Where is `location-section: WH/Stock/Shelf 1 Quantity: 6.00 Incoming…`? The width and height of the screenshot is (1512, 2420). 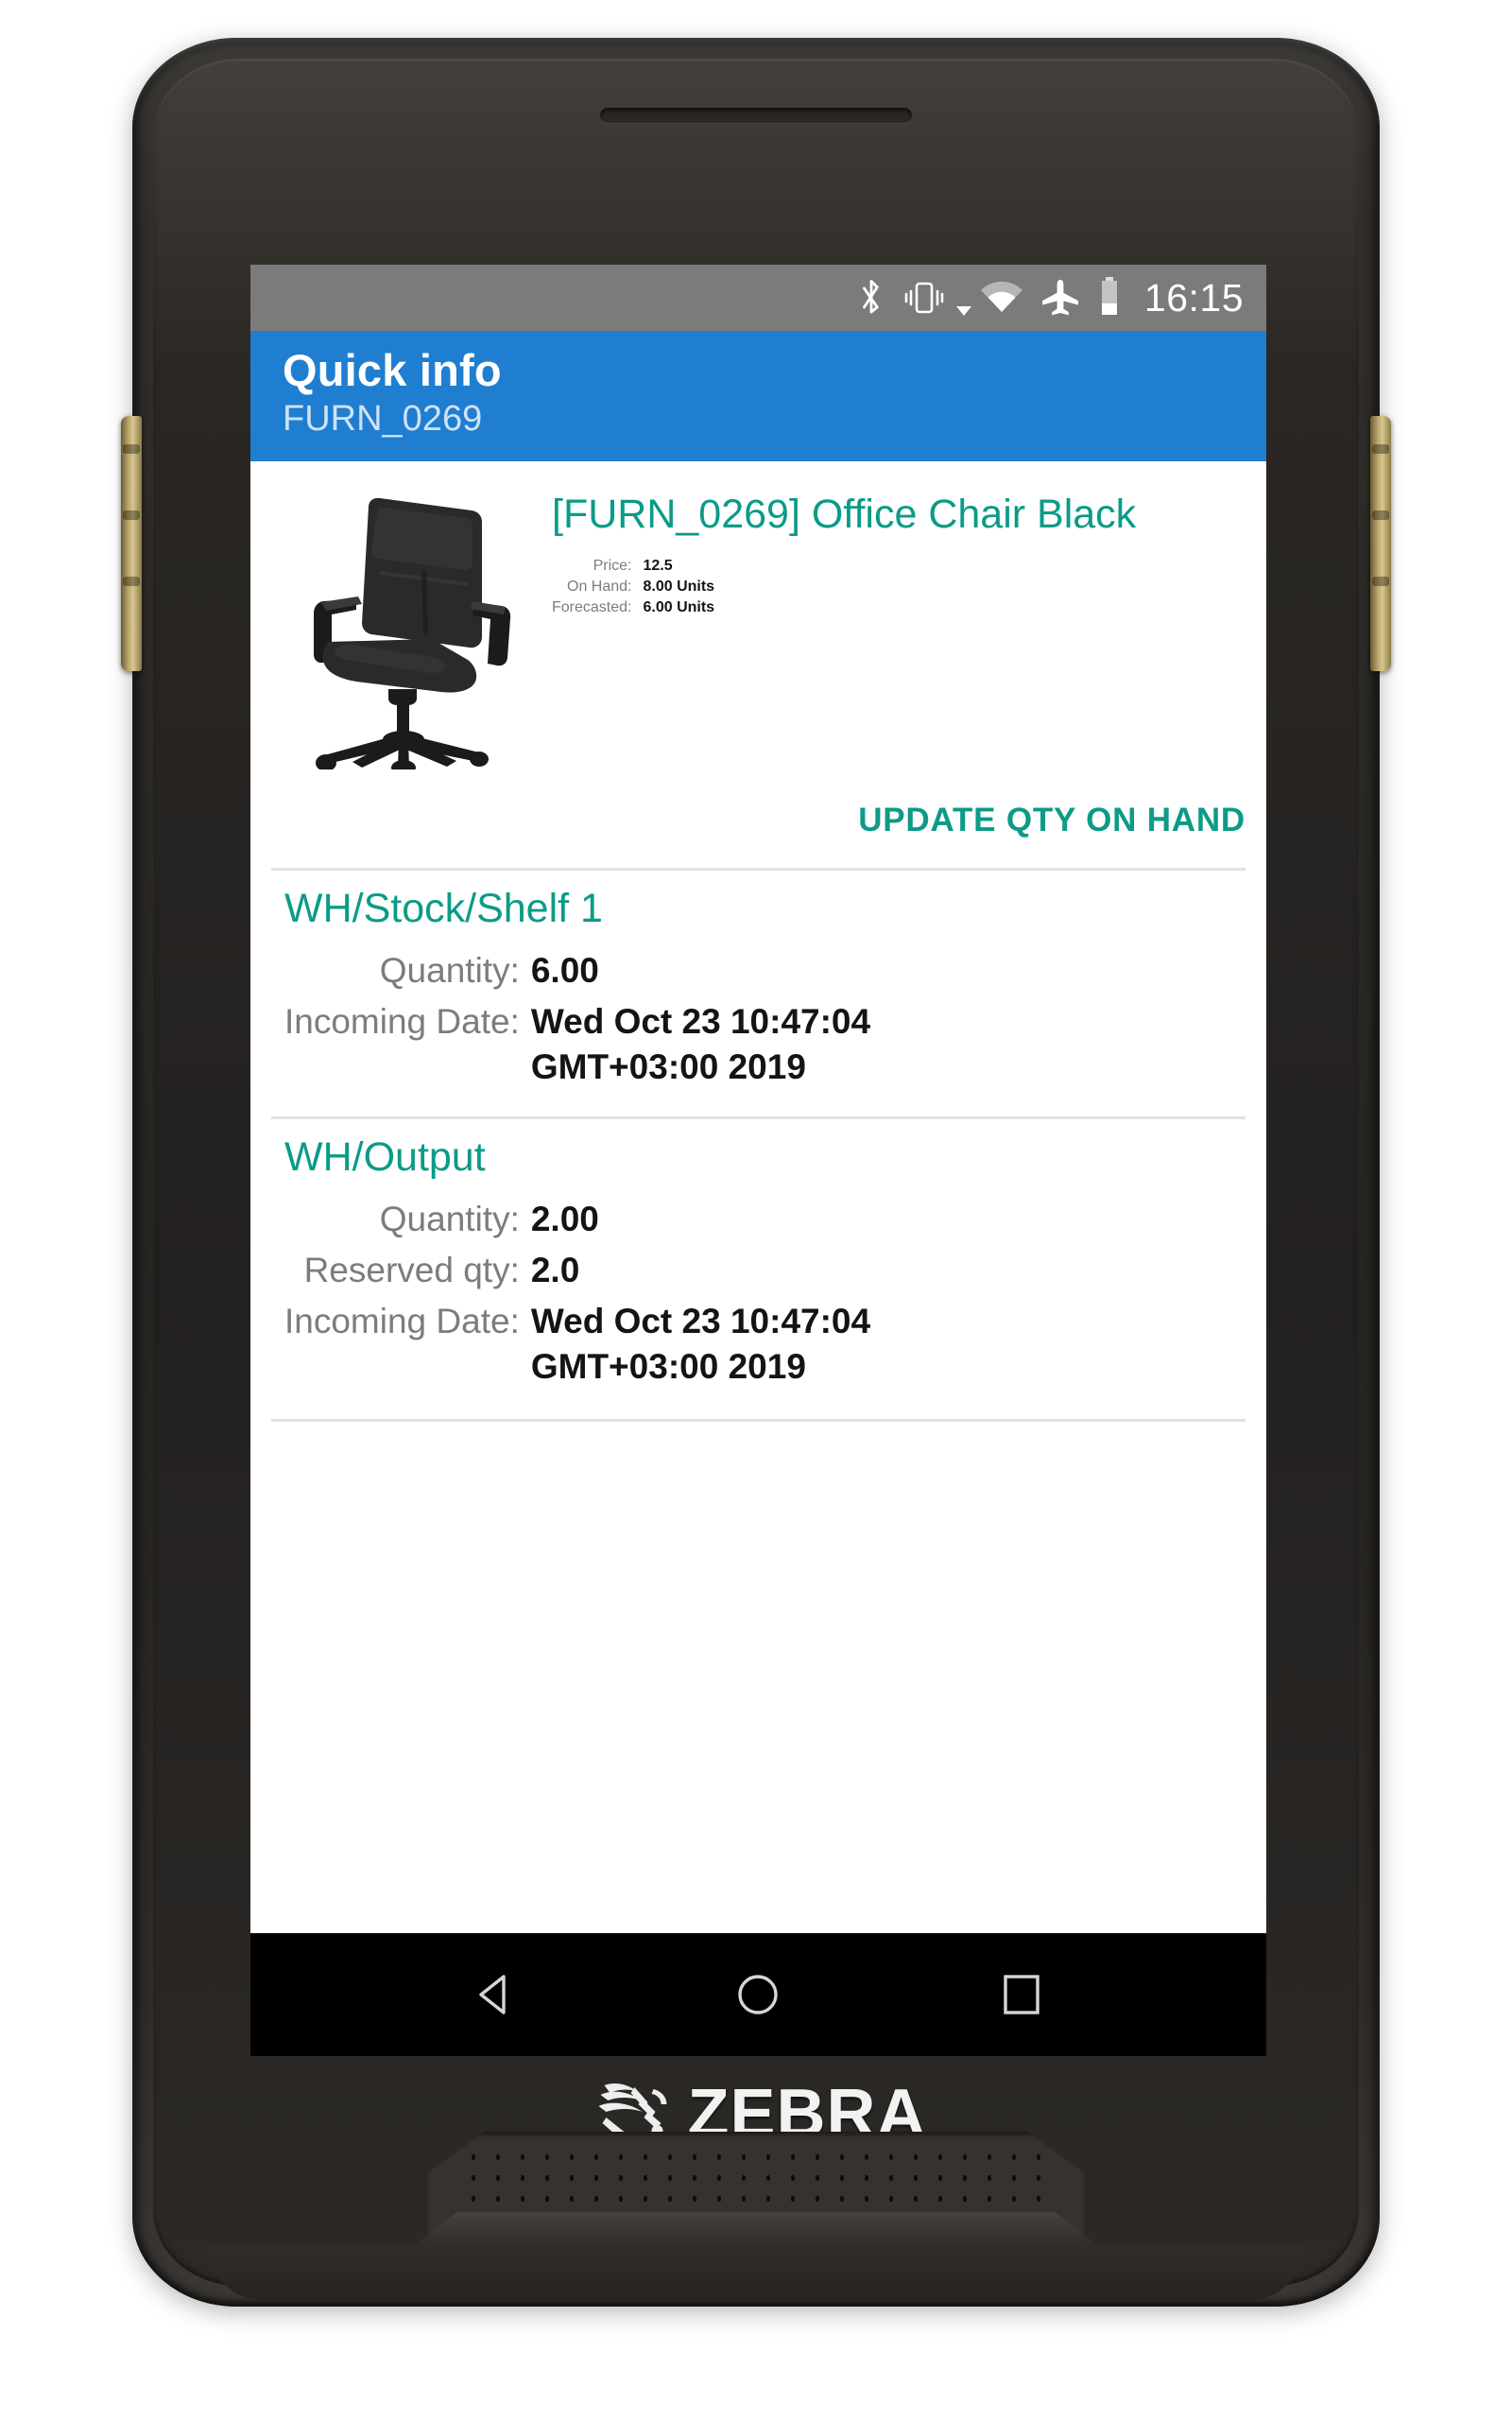
location-section: WH/Stock/Shelf 1 Quantity: 6.00 Incoming… is located at coordinates (758, 984).